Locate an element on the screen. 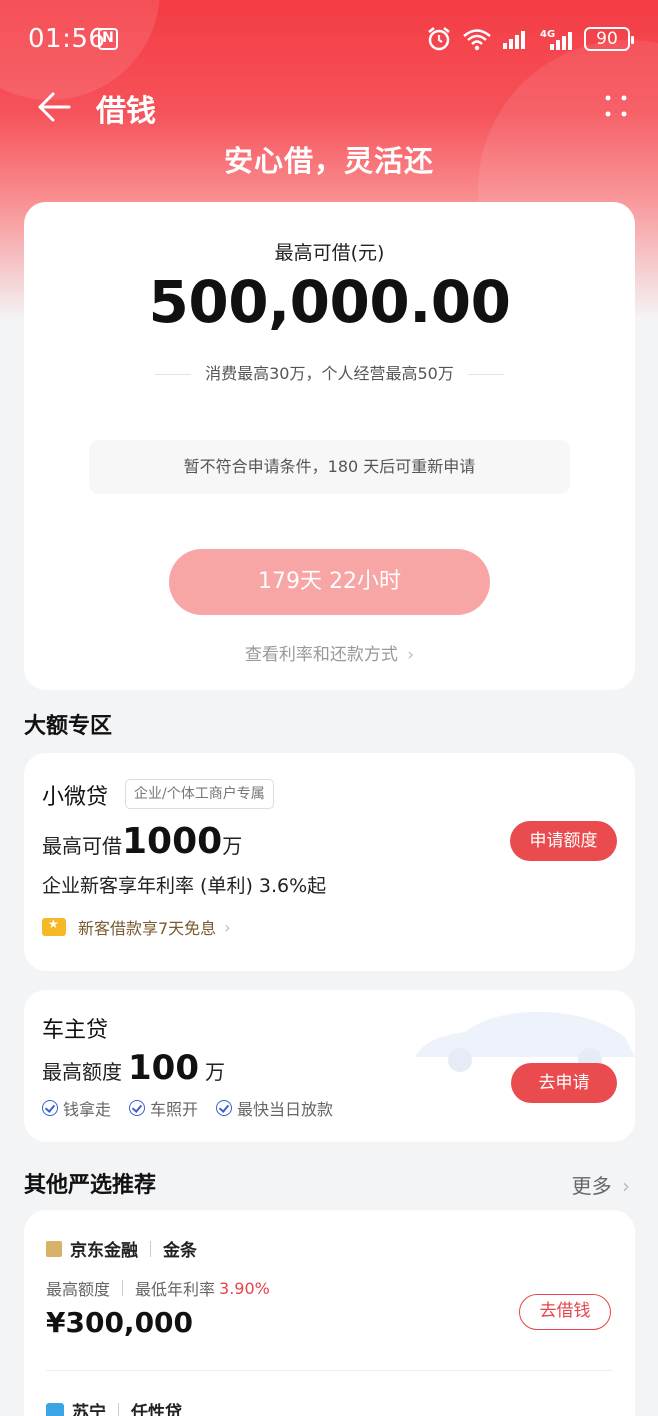 Image resolution: width=658 pixels, height=1416 pixels. car-illustration-icon is located at coordinates (525, 1041).